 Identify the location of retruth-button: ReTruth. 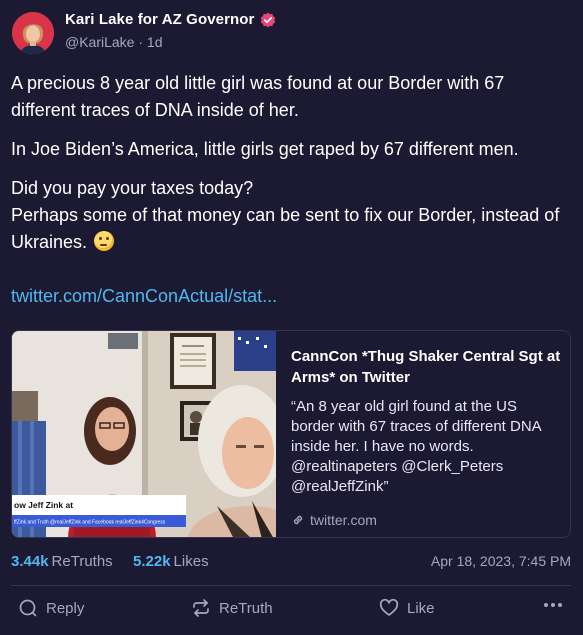
(232, 608).